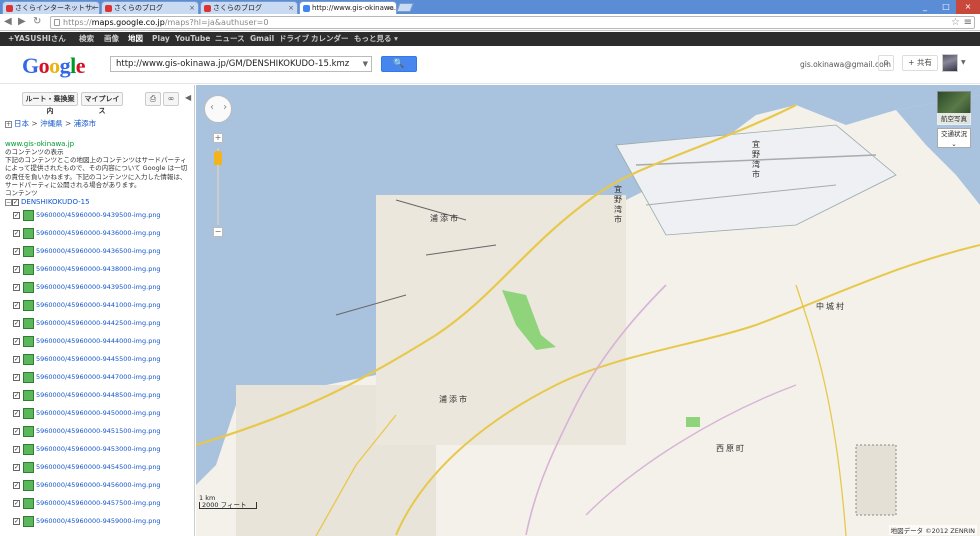 This screenshot has height=536, width=980. Describe the element at coordinates (831, 306) in the screenshot. I see `map-label: 中城村` at that location.